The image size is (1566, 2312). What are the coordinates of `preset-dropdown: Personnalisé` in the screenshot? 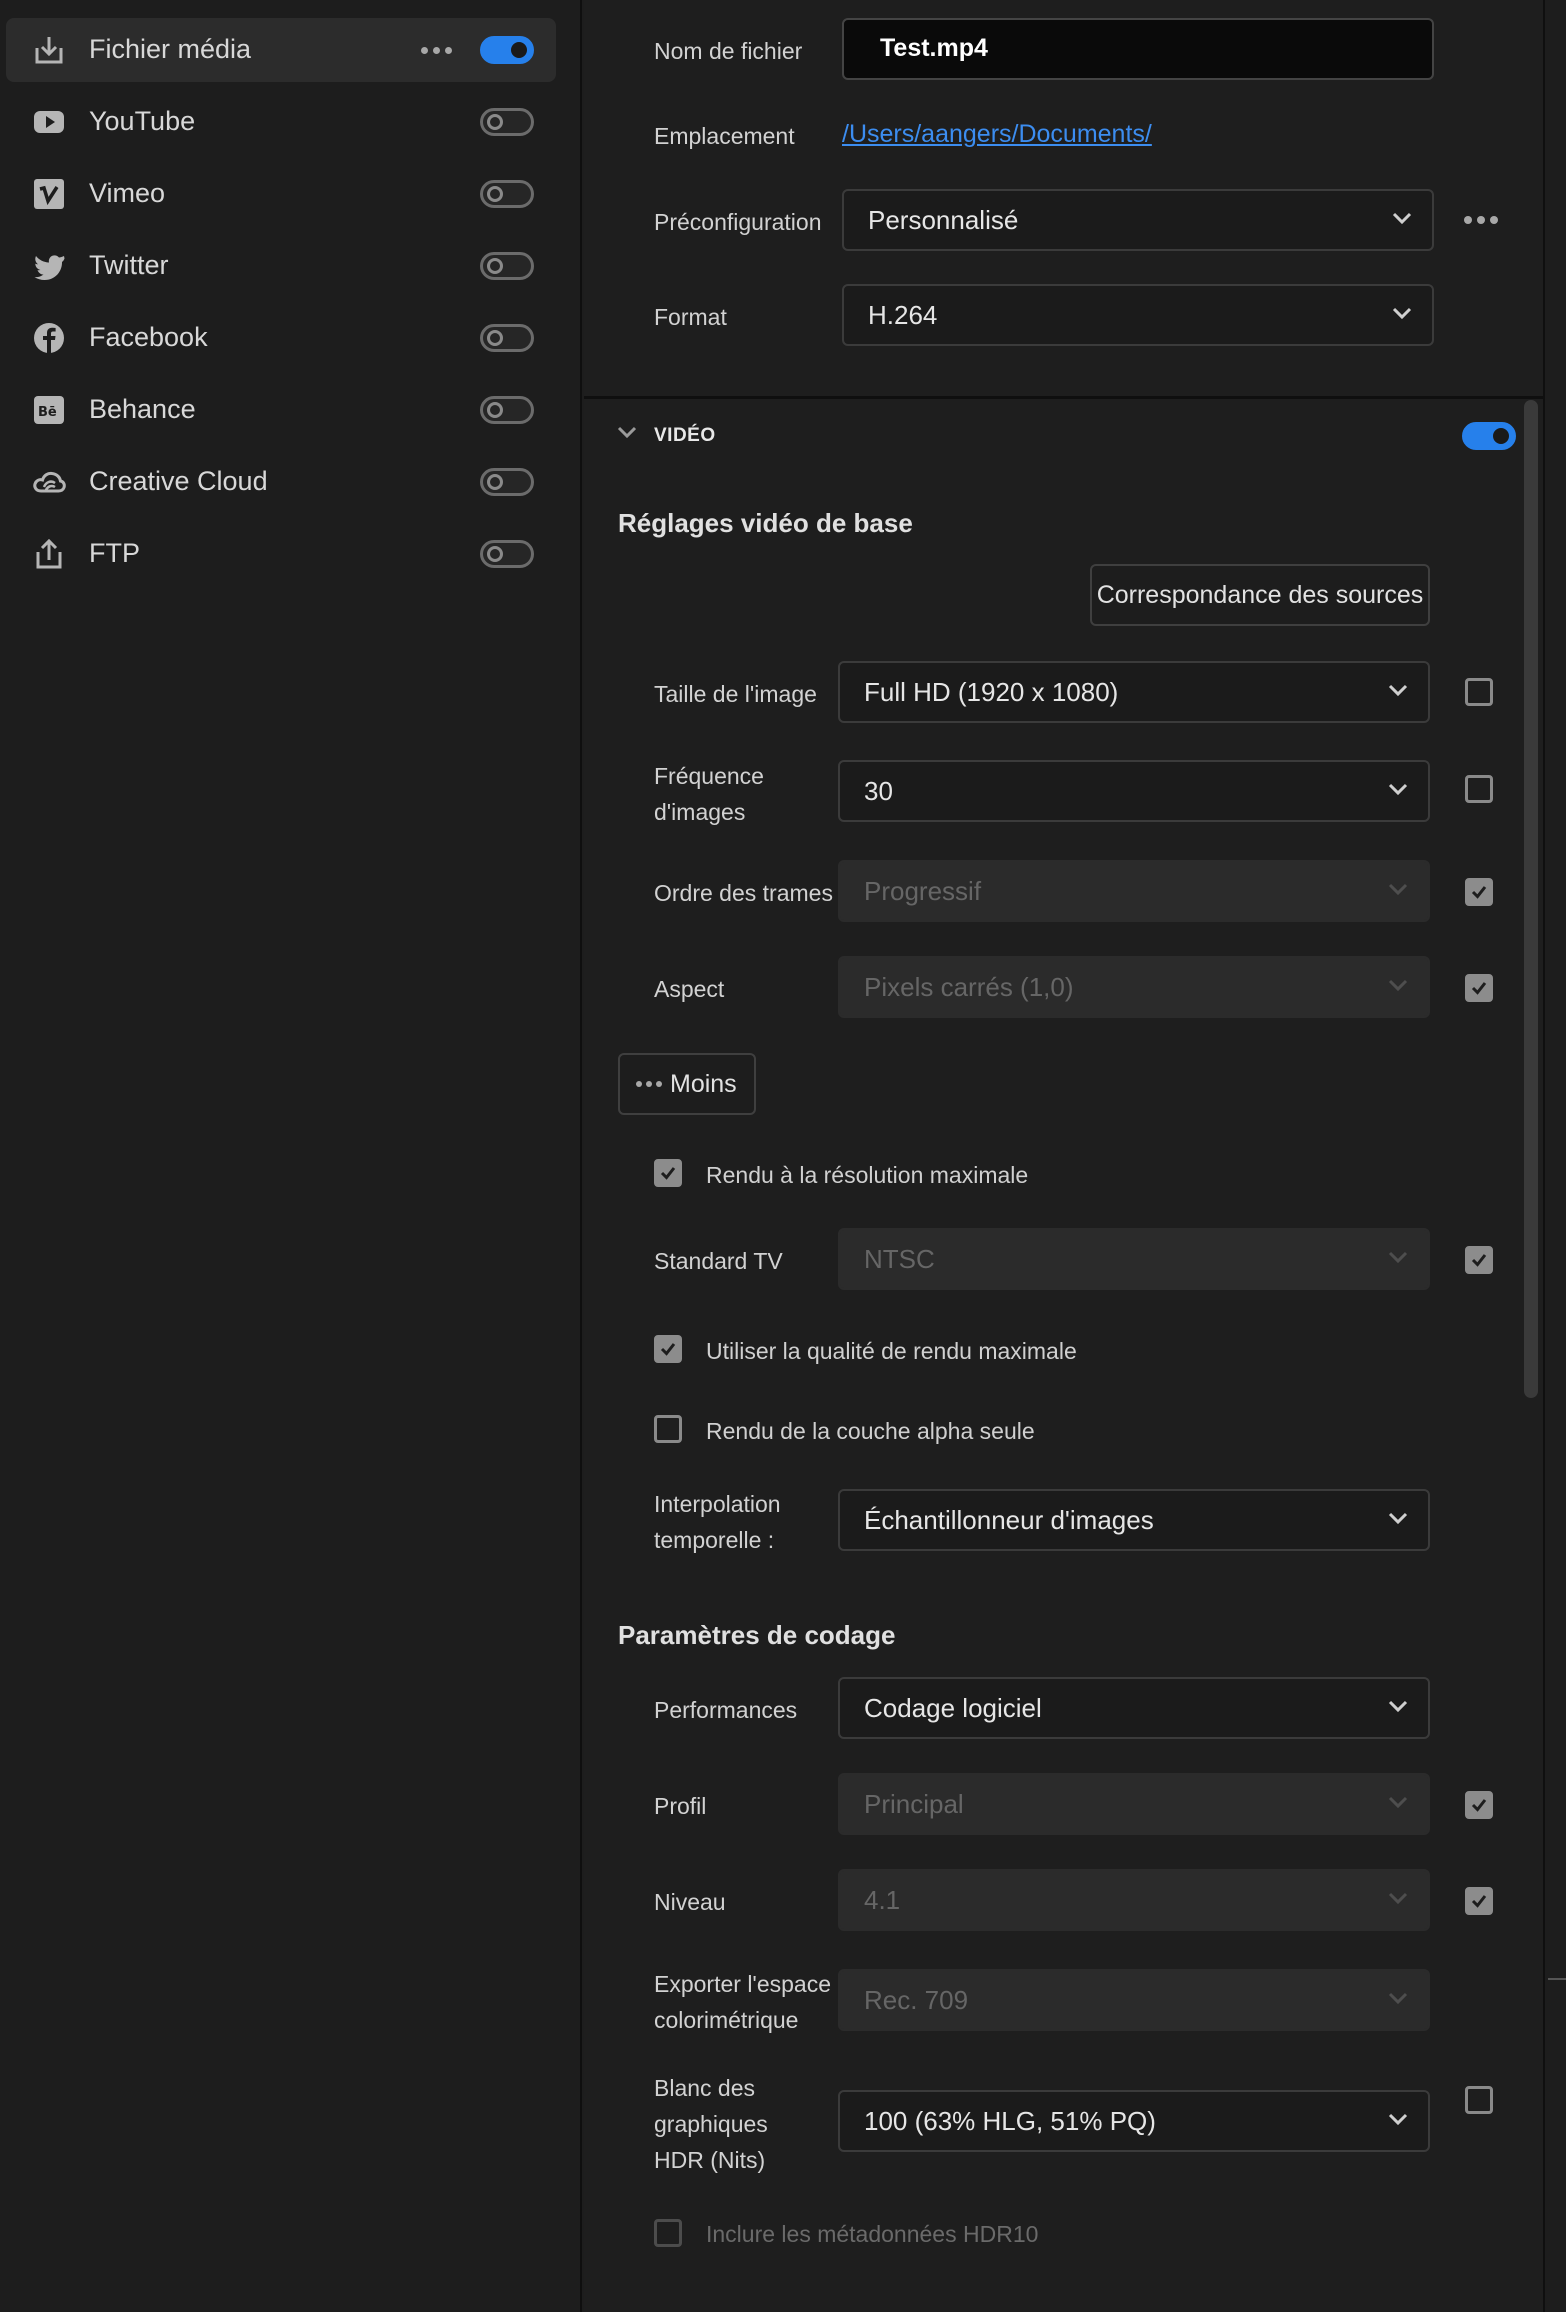 It's located at (1138, 220).